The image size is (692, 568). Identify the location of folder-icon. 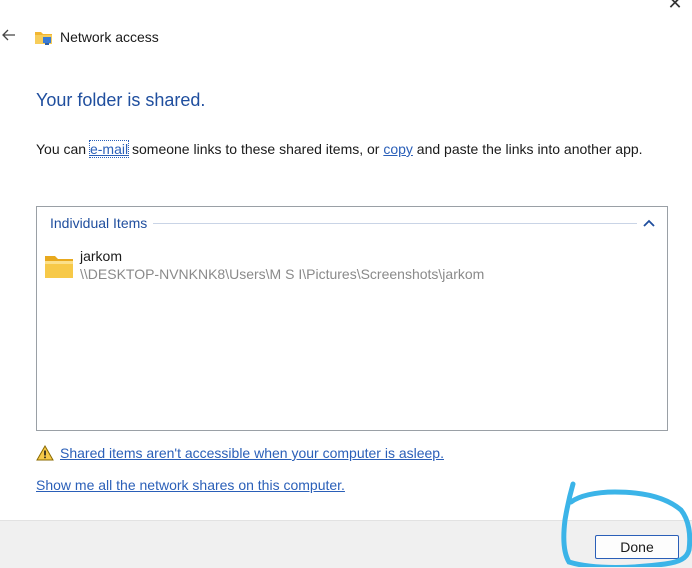
(59, 267).